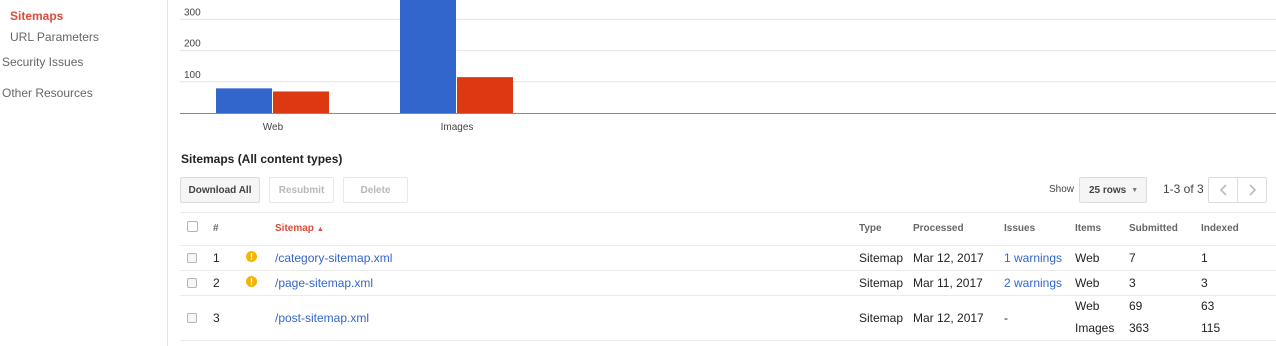 The height and width of the screenshot is (346, 1276). I want to click on indexed-cell: 63, so click(1208, 306).